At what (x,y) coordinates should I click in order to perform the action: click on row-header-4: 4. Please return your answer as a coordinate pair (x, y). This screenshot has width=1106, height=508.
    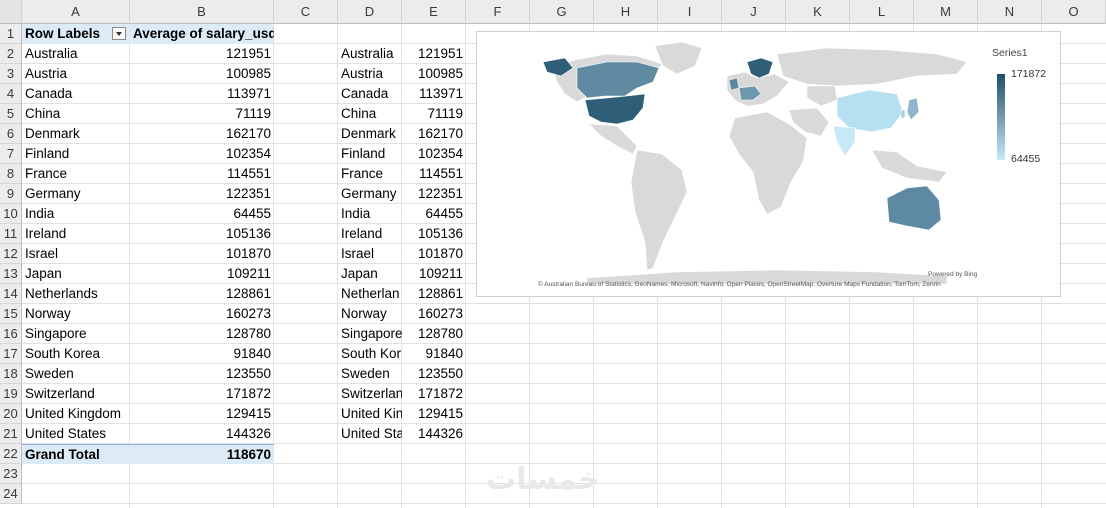
    Looking at the image, I should click on (11, 94).